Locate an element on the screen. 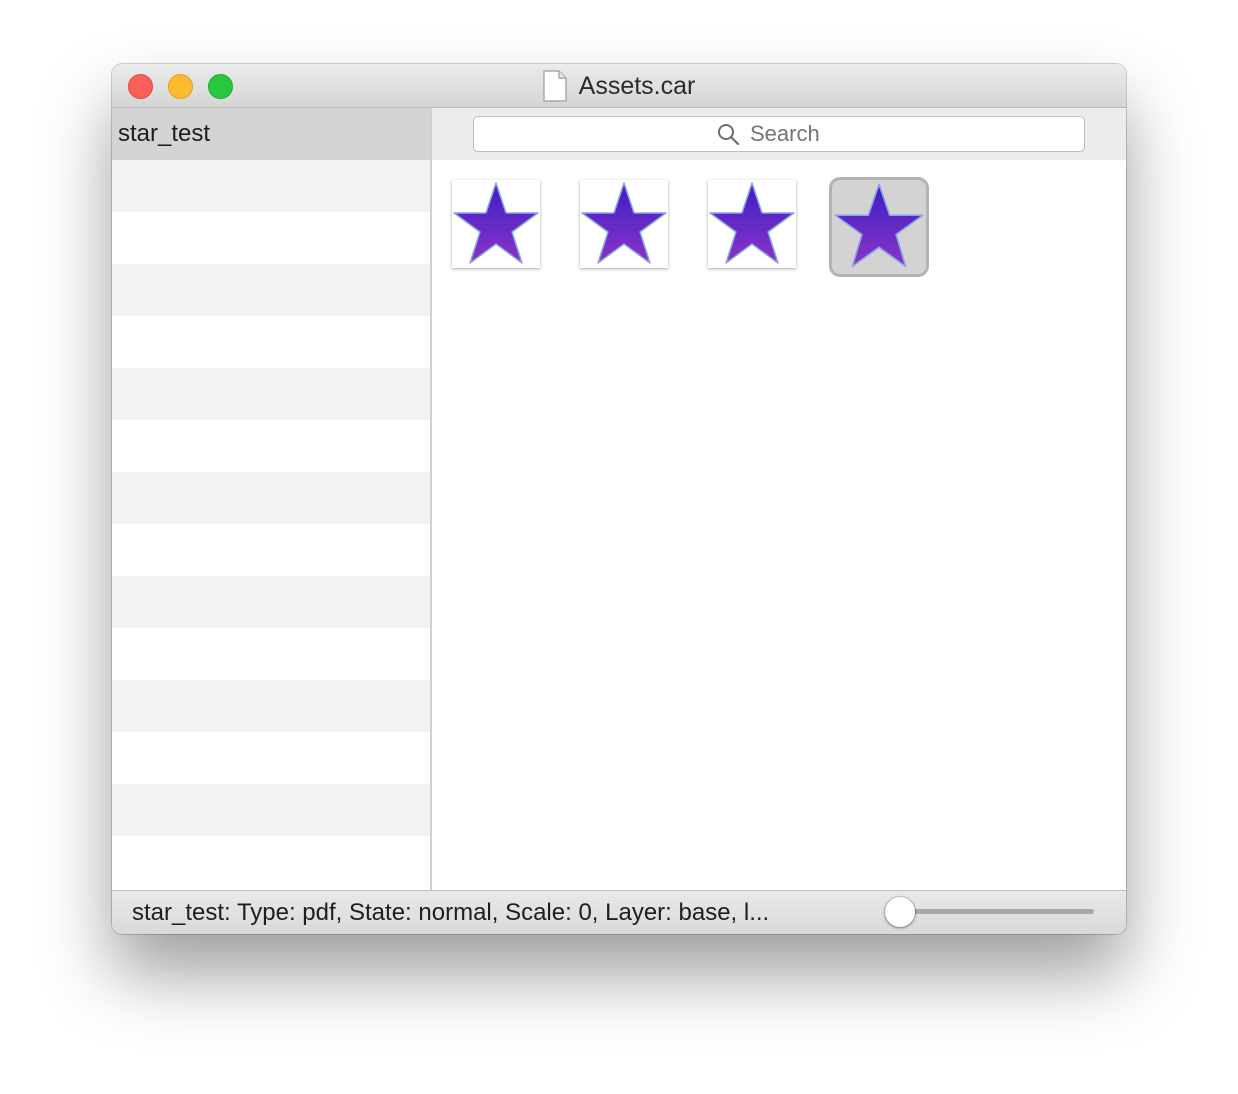  document-icon is located at coordinates (555, 86).